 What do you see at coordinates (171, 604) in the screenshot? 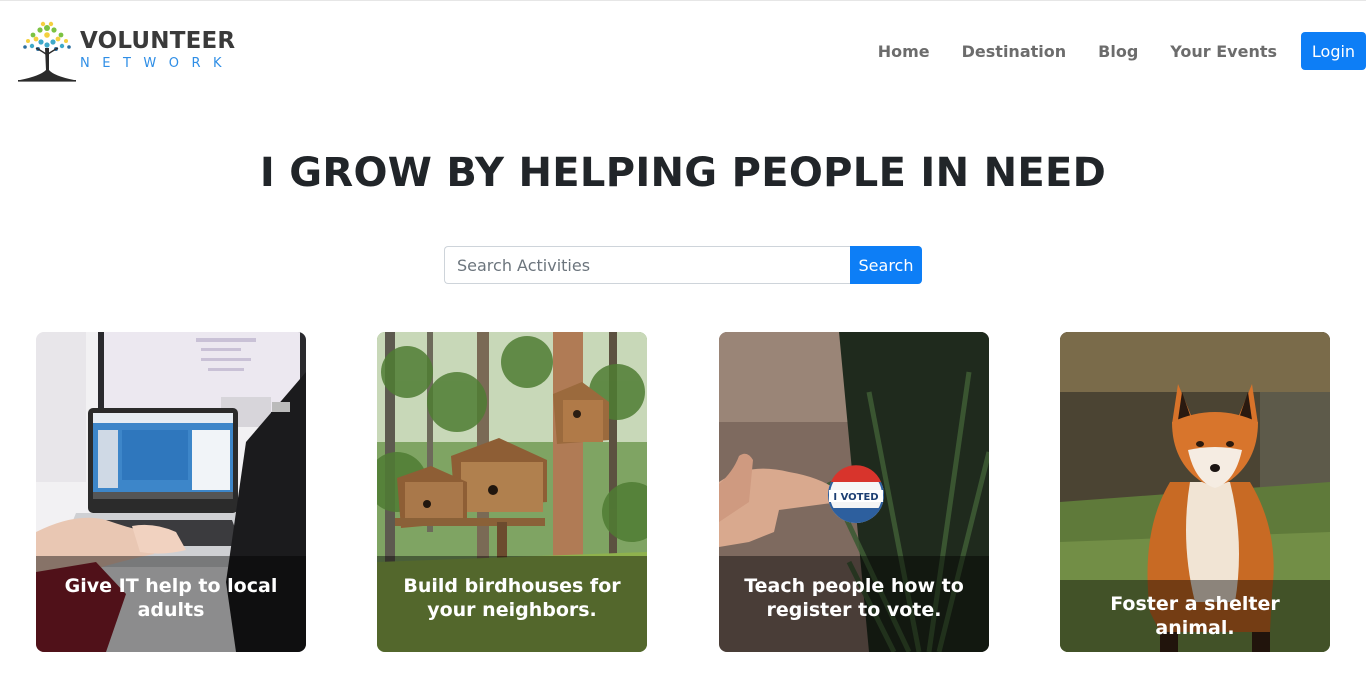
I see `card-title: Give IT help to local adults` at bounding box center [171, 604].